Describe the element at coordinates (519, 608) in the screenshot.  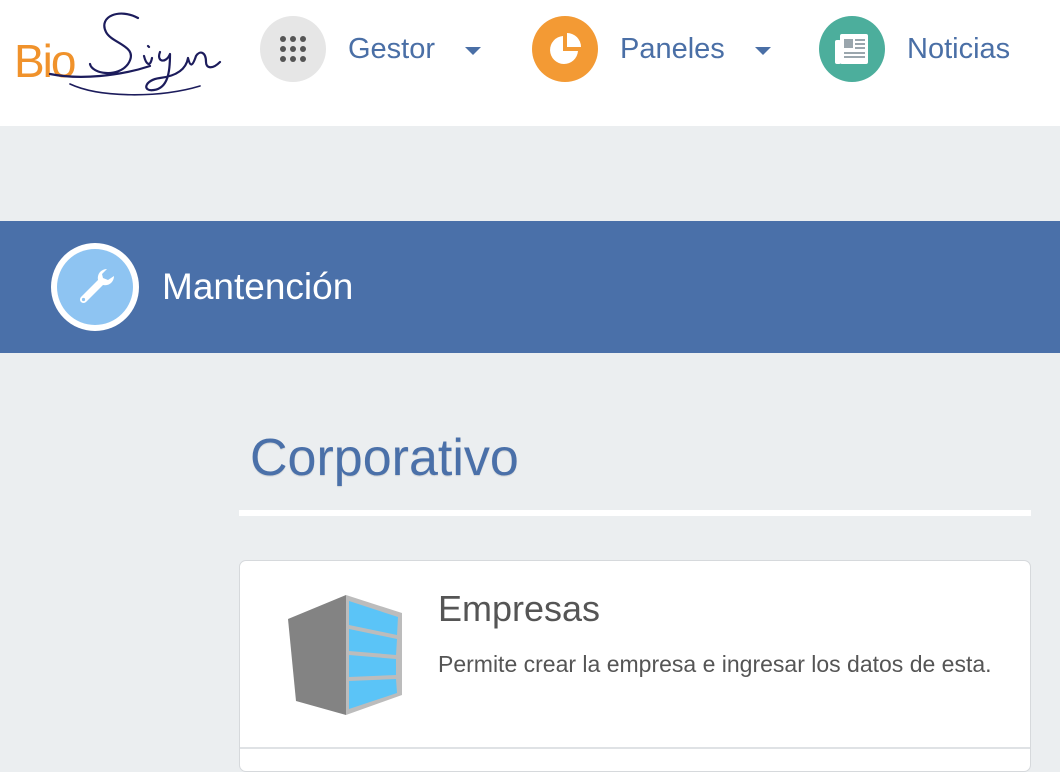
I see `card-title: Empresas` at that location.